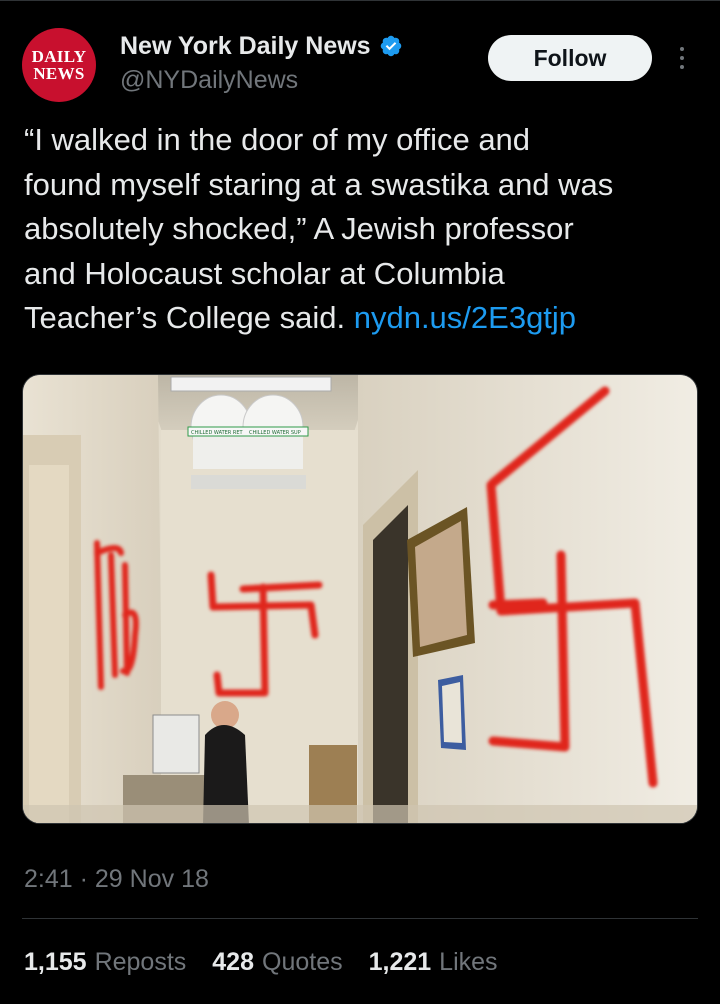 The width and height of the screenshot is (720, 1004). I want to click on author-name-block: New York Daily News @NYDailyNews, so click(261, 63).